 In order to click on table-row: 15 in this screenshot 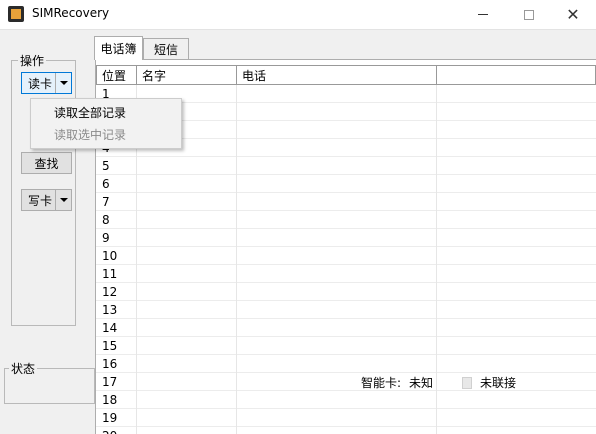, I will do `click(346, 346)`.